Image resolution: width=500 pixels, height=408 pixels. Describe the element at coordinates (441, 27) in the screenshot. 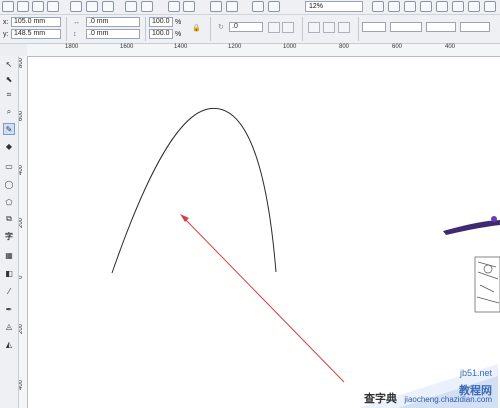

I see `line-style-select` at that location.